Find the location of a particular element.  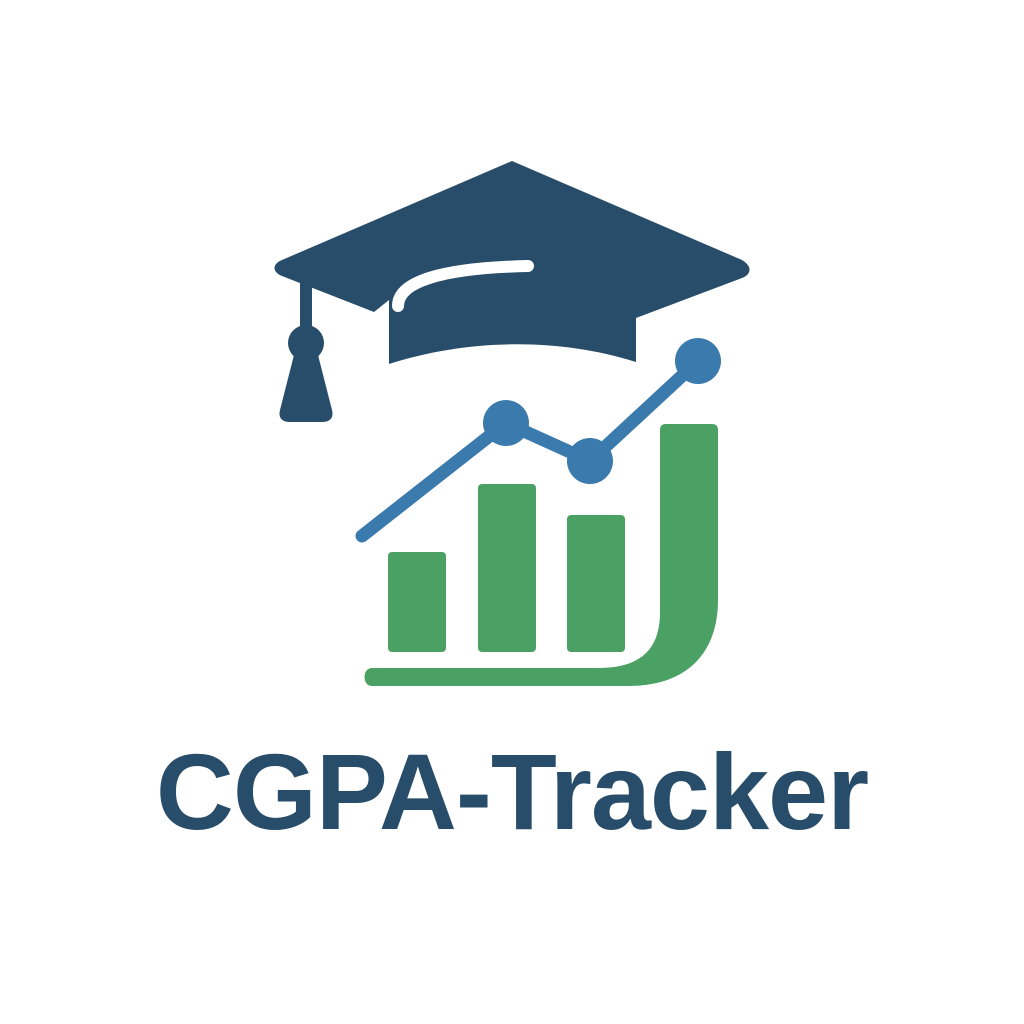

tassel-end is located at coordinates (306, 388).